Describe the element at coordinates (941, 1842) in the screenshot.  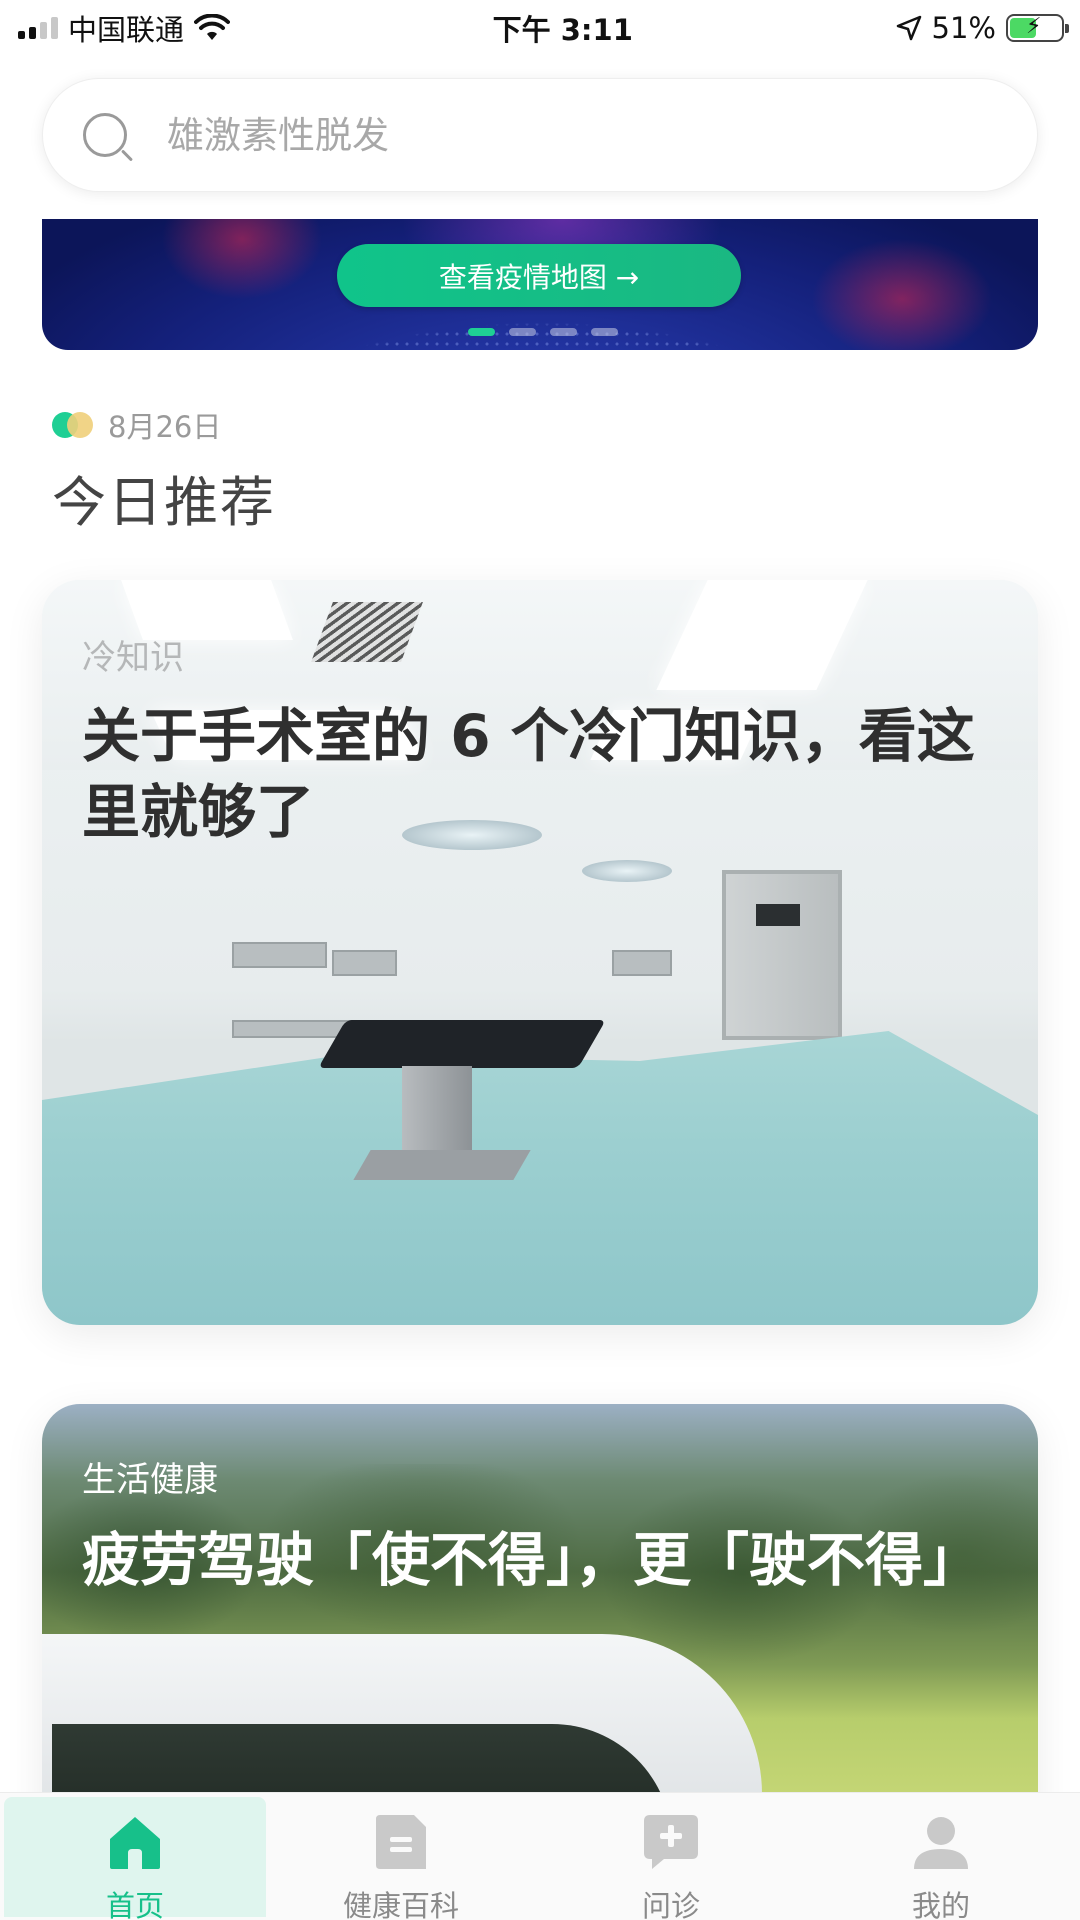
I see `person-icon` at that location.